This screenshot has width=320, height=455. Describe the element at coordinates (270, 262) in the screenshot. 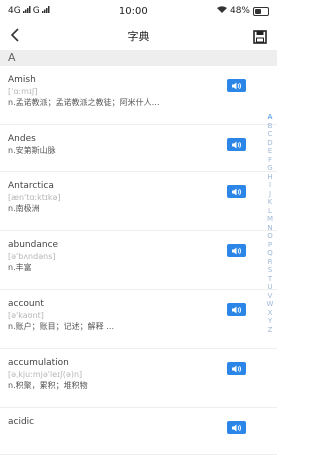

I see `index-letter-r: R` at that location.